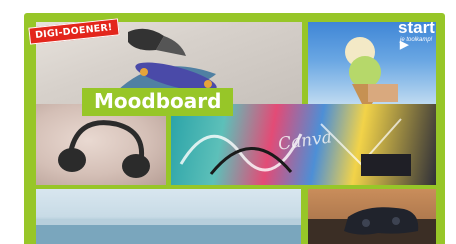 The width and height of the screenshot is (456, 244). I want to click on start-sub-label: je toolkamp!, so click(416, 40).